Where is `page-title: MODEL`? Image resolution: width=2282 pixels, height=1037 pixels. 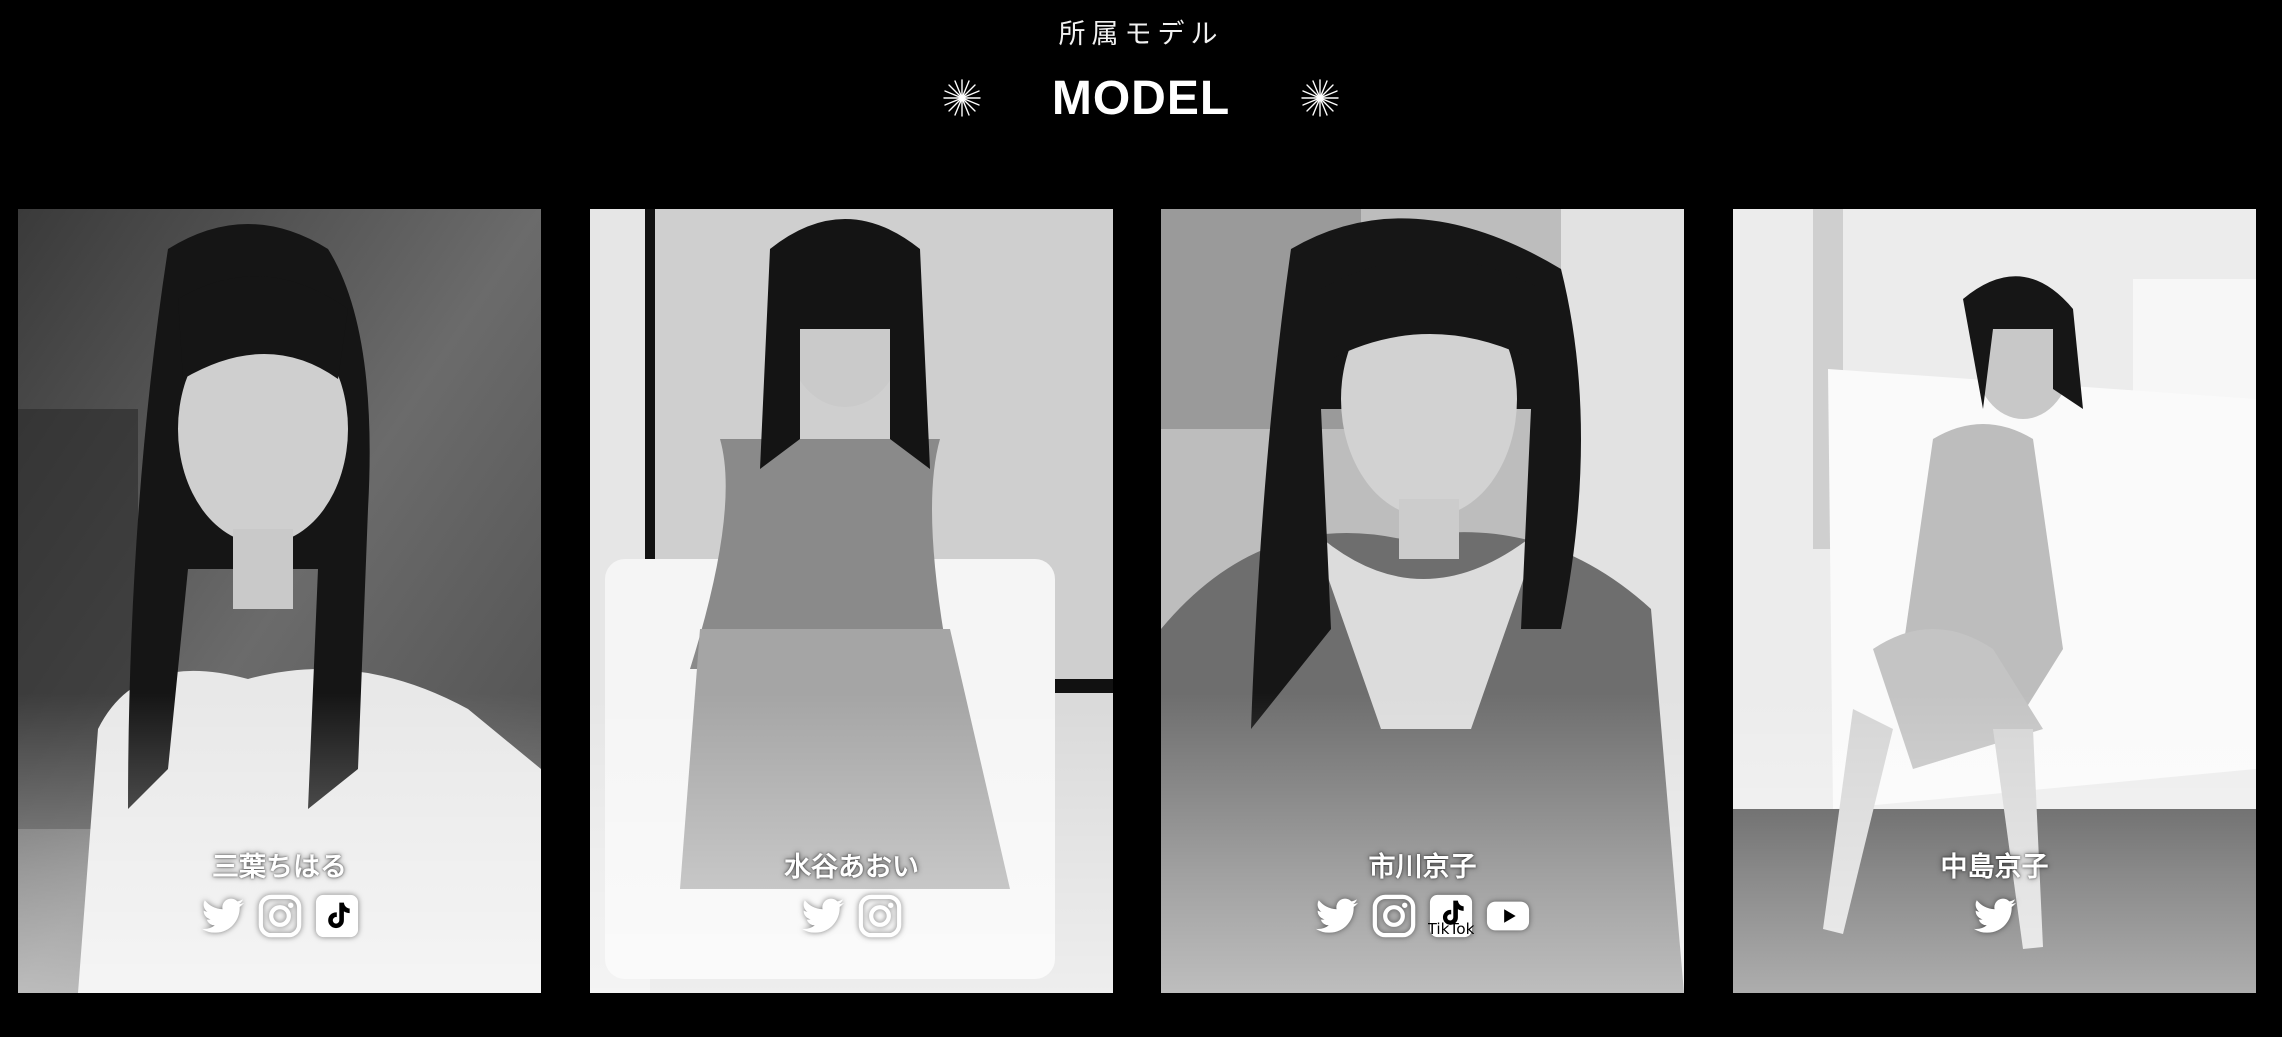
page-title: MODEL is located at coordinates (1141, 98).